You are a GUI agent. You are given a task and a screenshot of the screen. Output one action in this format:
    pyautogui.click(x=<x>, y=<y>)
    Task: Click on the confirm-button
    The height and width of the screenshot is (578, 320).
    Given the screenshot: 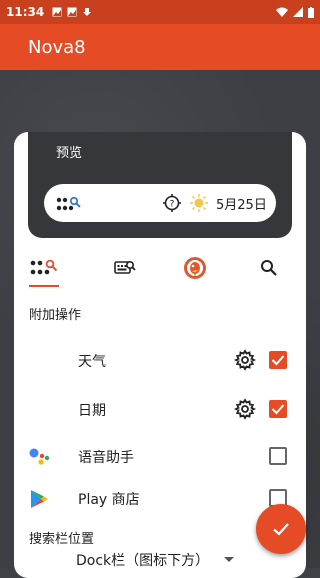 What is the action you would take?
    pyautogui.click(x=281, y=529)
    